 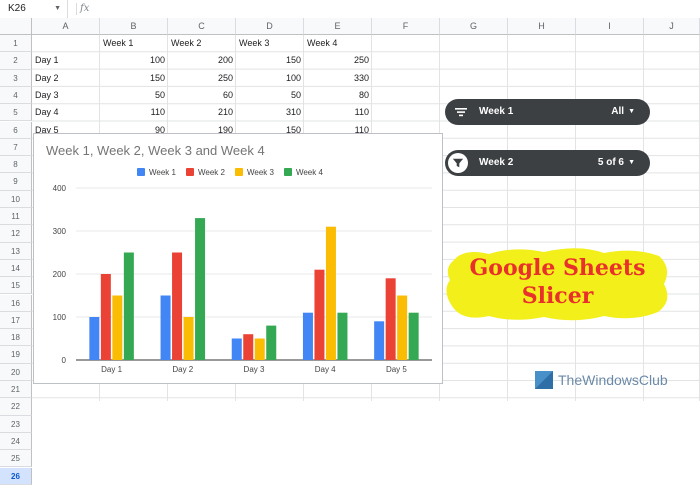 I want to click on cell-label: Week 3, so click(x=270, y=43).